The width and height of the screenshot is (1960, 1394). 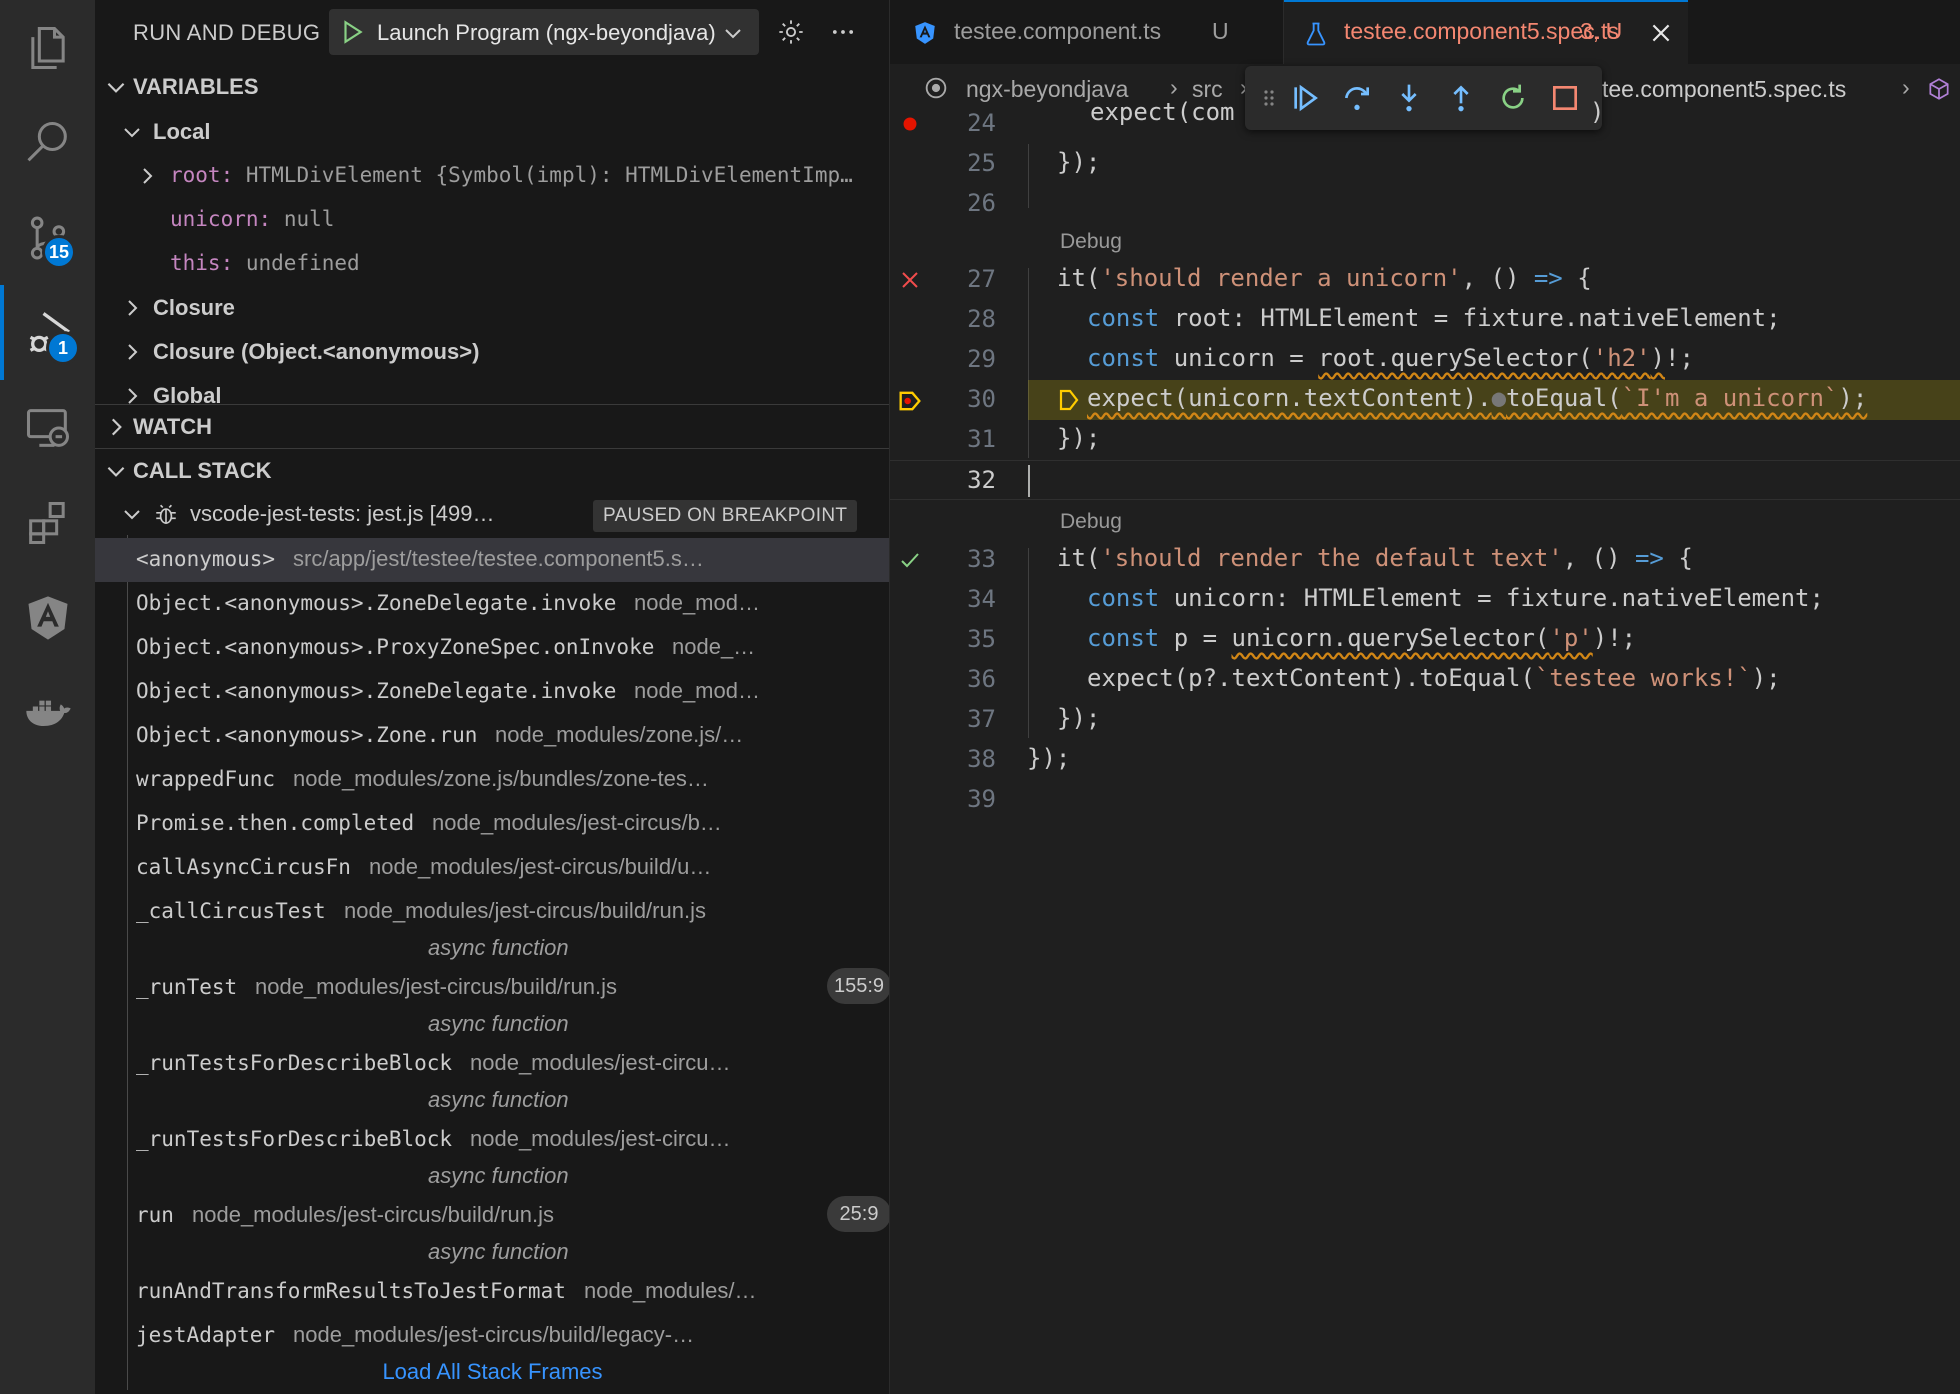 What do you see at coordinates (492, 132) in the screenshot?
I see `scope-local: Local` at bounding box center [492, 132].